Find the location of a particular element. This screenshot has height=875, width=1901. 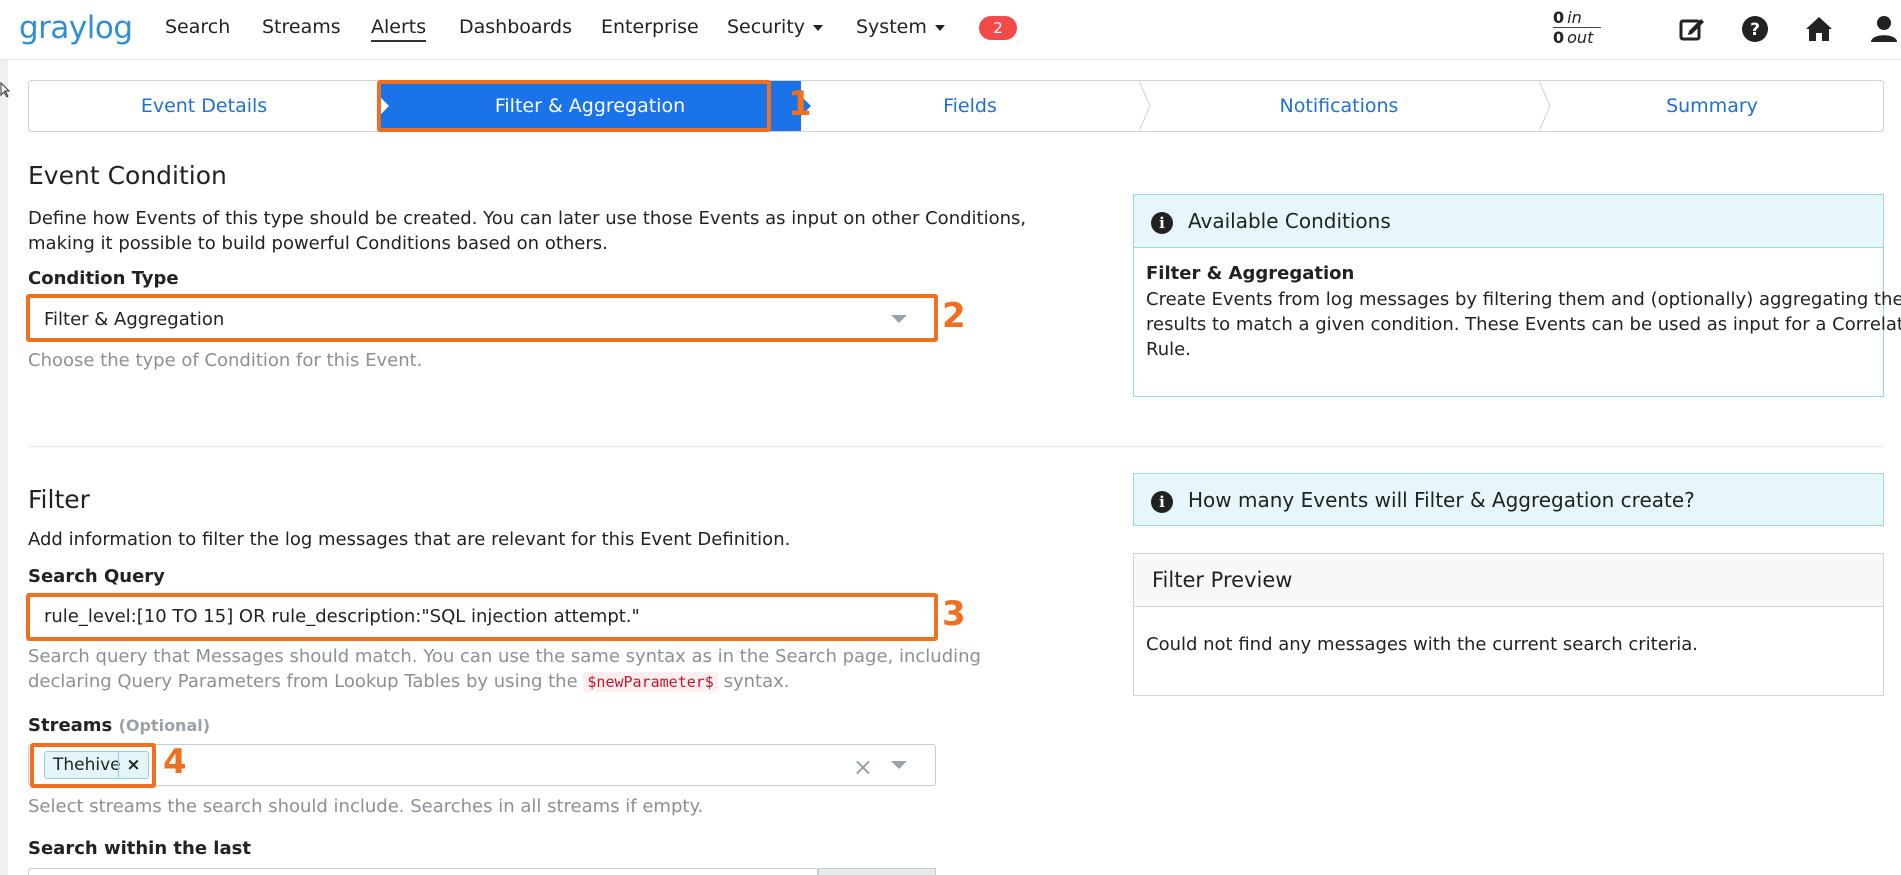

filter-title: Filter is located at coordinates (59, 499).